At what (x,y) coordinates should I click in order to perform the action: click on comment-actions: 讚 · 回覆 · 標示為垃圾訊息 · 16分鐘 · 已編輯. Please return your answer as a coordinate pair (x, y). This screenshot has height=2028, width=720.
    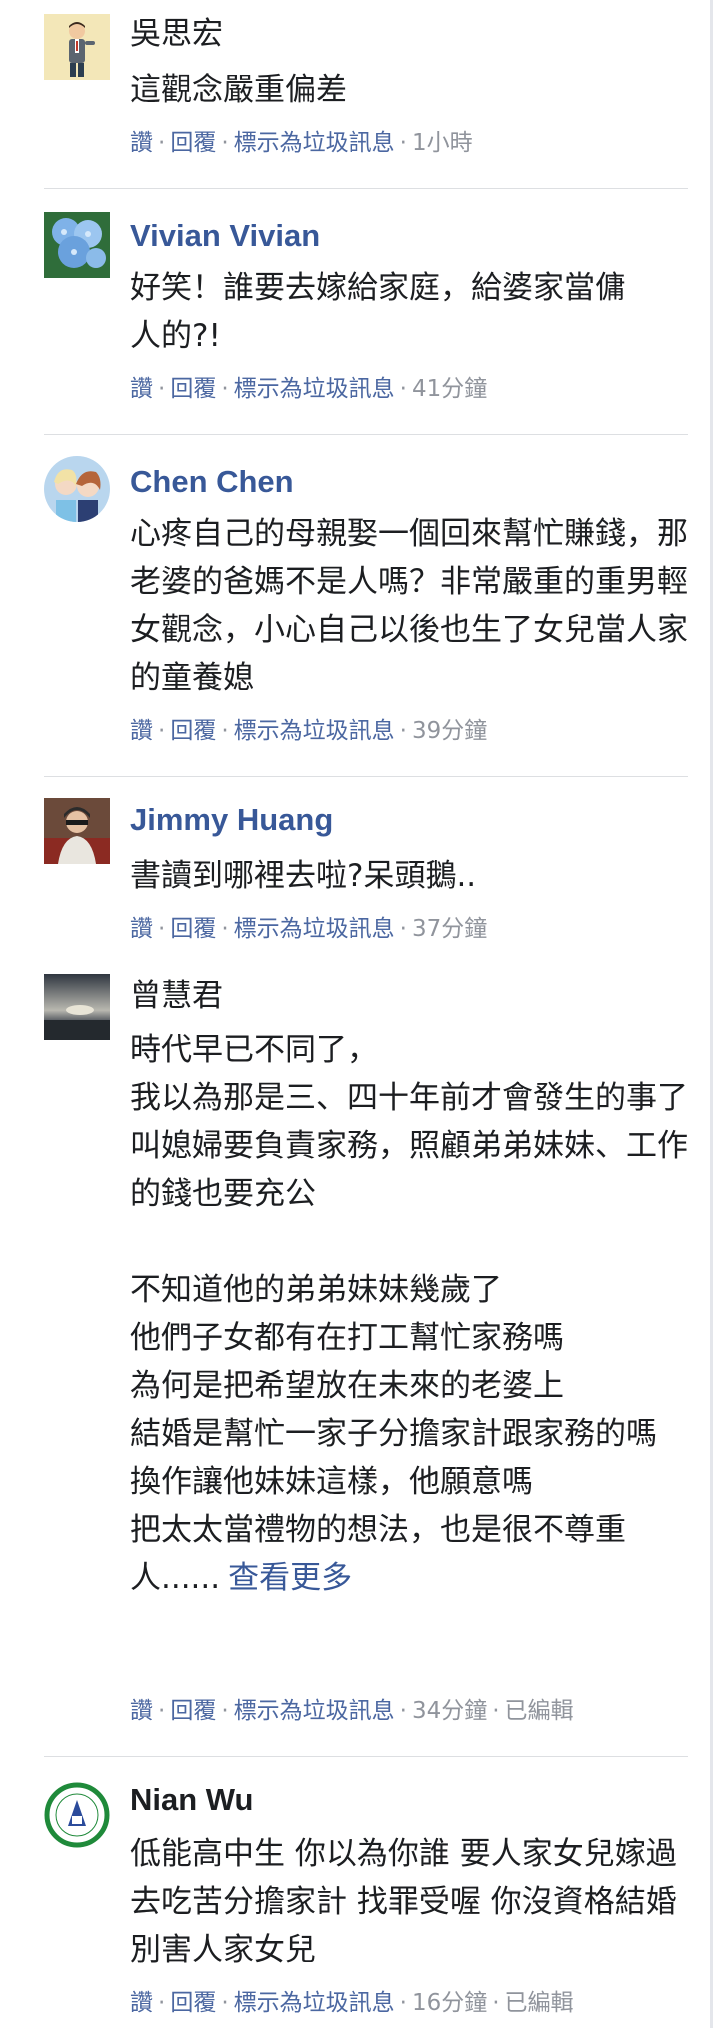
    Looking at the image, I should click on (352, 2003).